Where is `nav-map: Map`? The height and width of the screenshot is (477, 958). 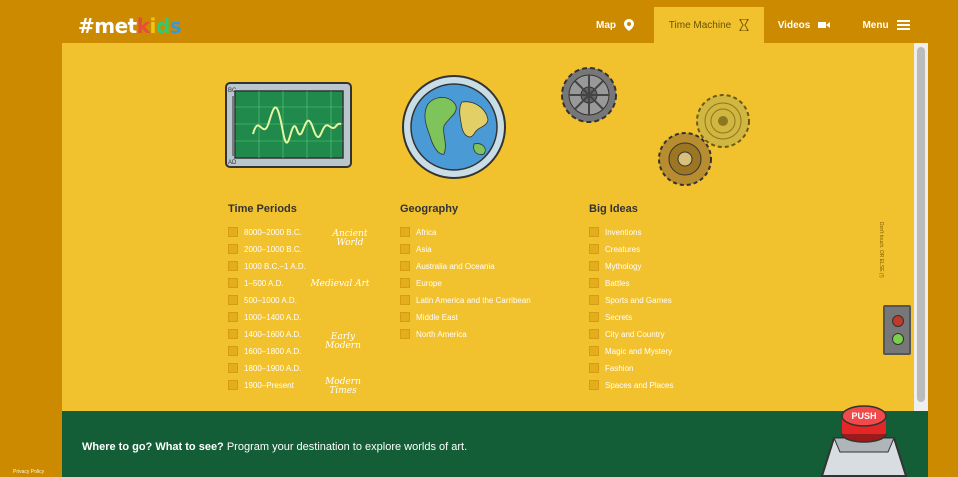
nav-map: Map is located at coordinates (615, 25).